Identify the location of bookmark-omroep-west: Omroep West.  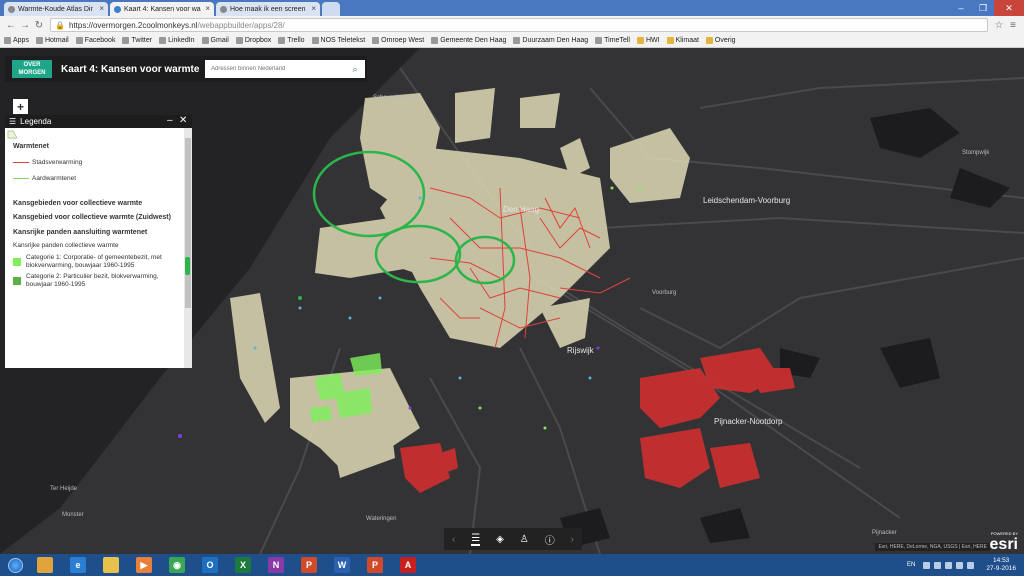
(398, 40).